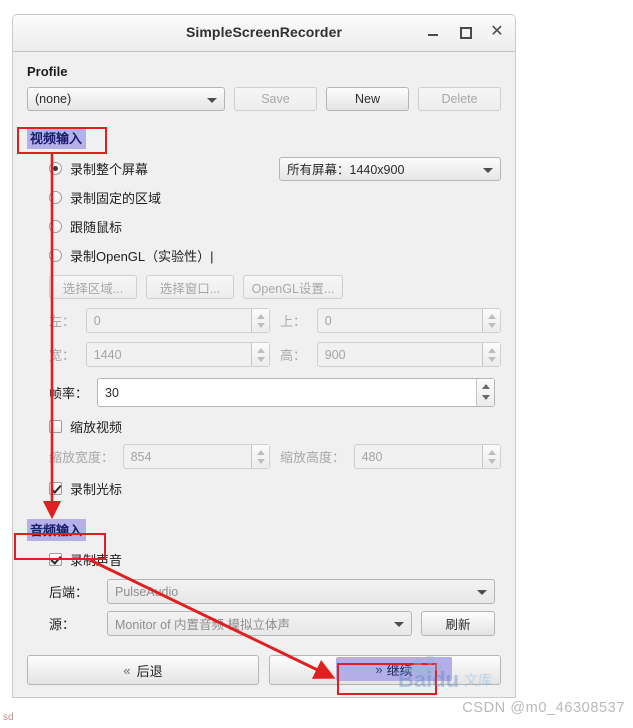  I want to click on back-button: « 后退, so click(143, 670).